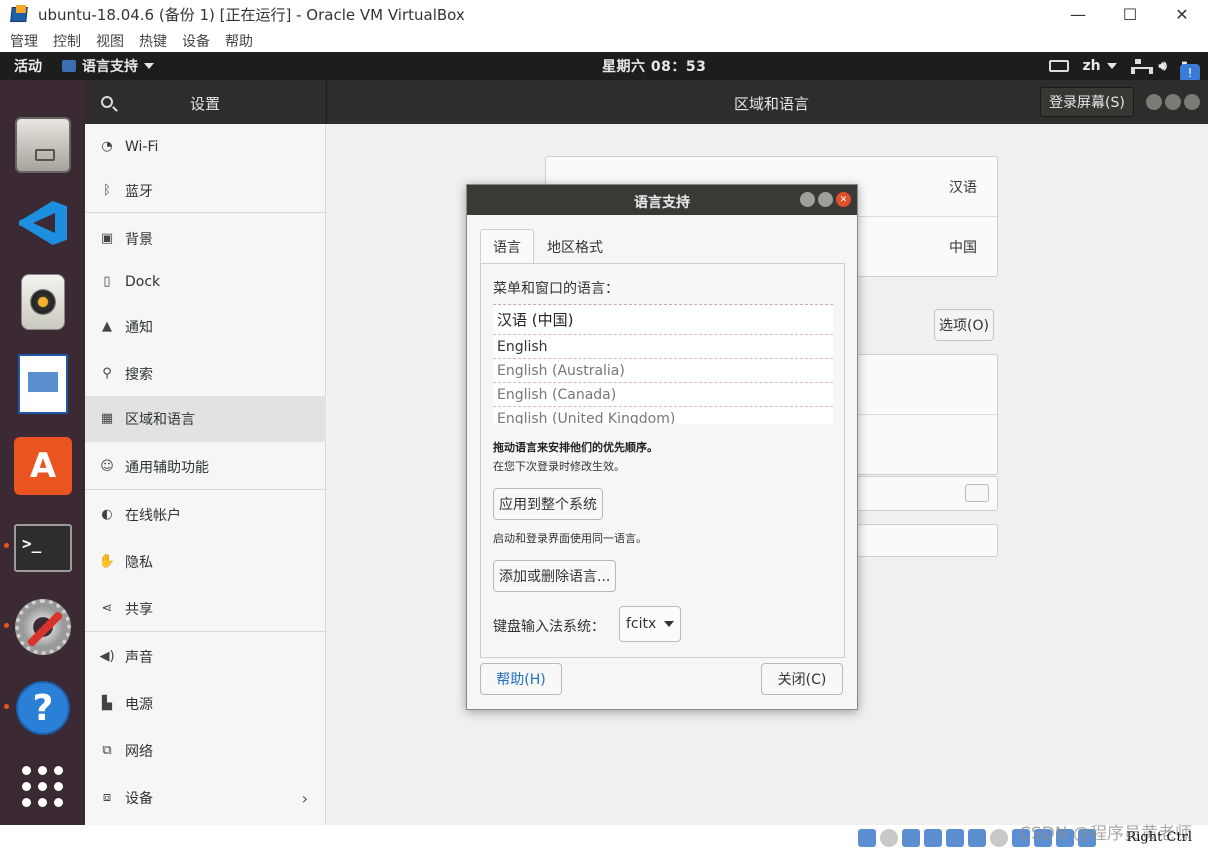 This screenshot has width=1208, height=851. What do you see at coordinates (43, 627) in the screenshot?
I see `dock-settings` at bounding box center [43, 627].